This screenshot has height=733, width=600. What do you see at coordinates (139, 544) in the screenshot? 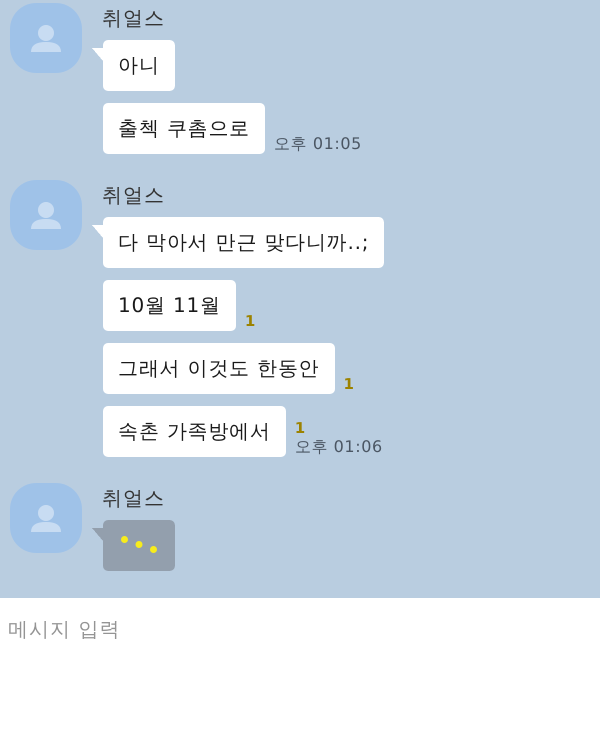
I see `ellipsis-icon` at bounding box center [139, 544].